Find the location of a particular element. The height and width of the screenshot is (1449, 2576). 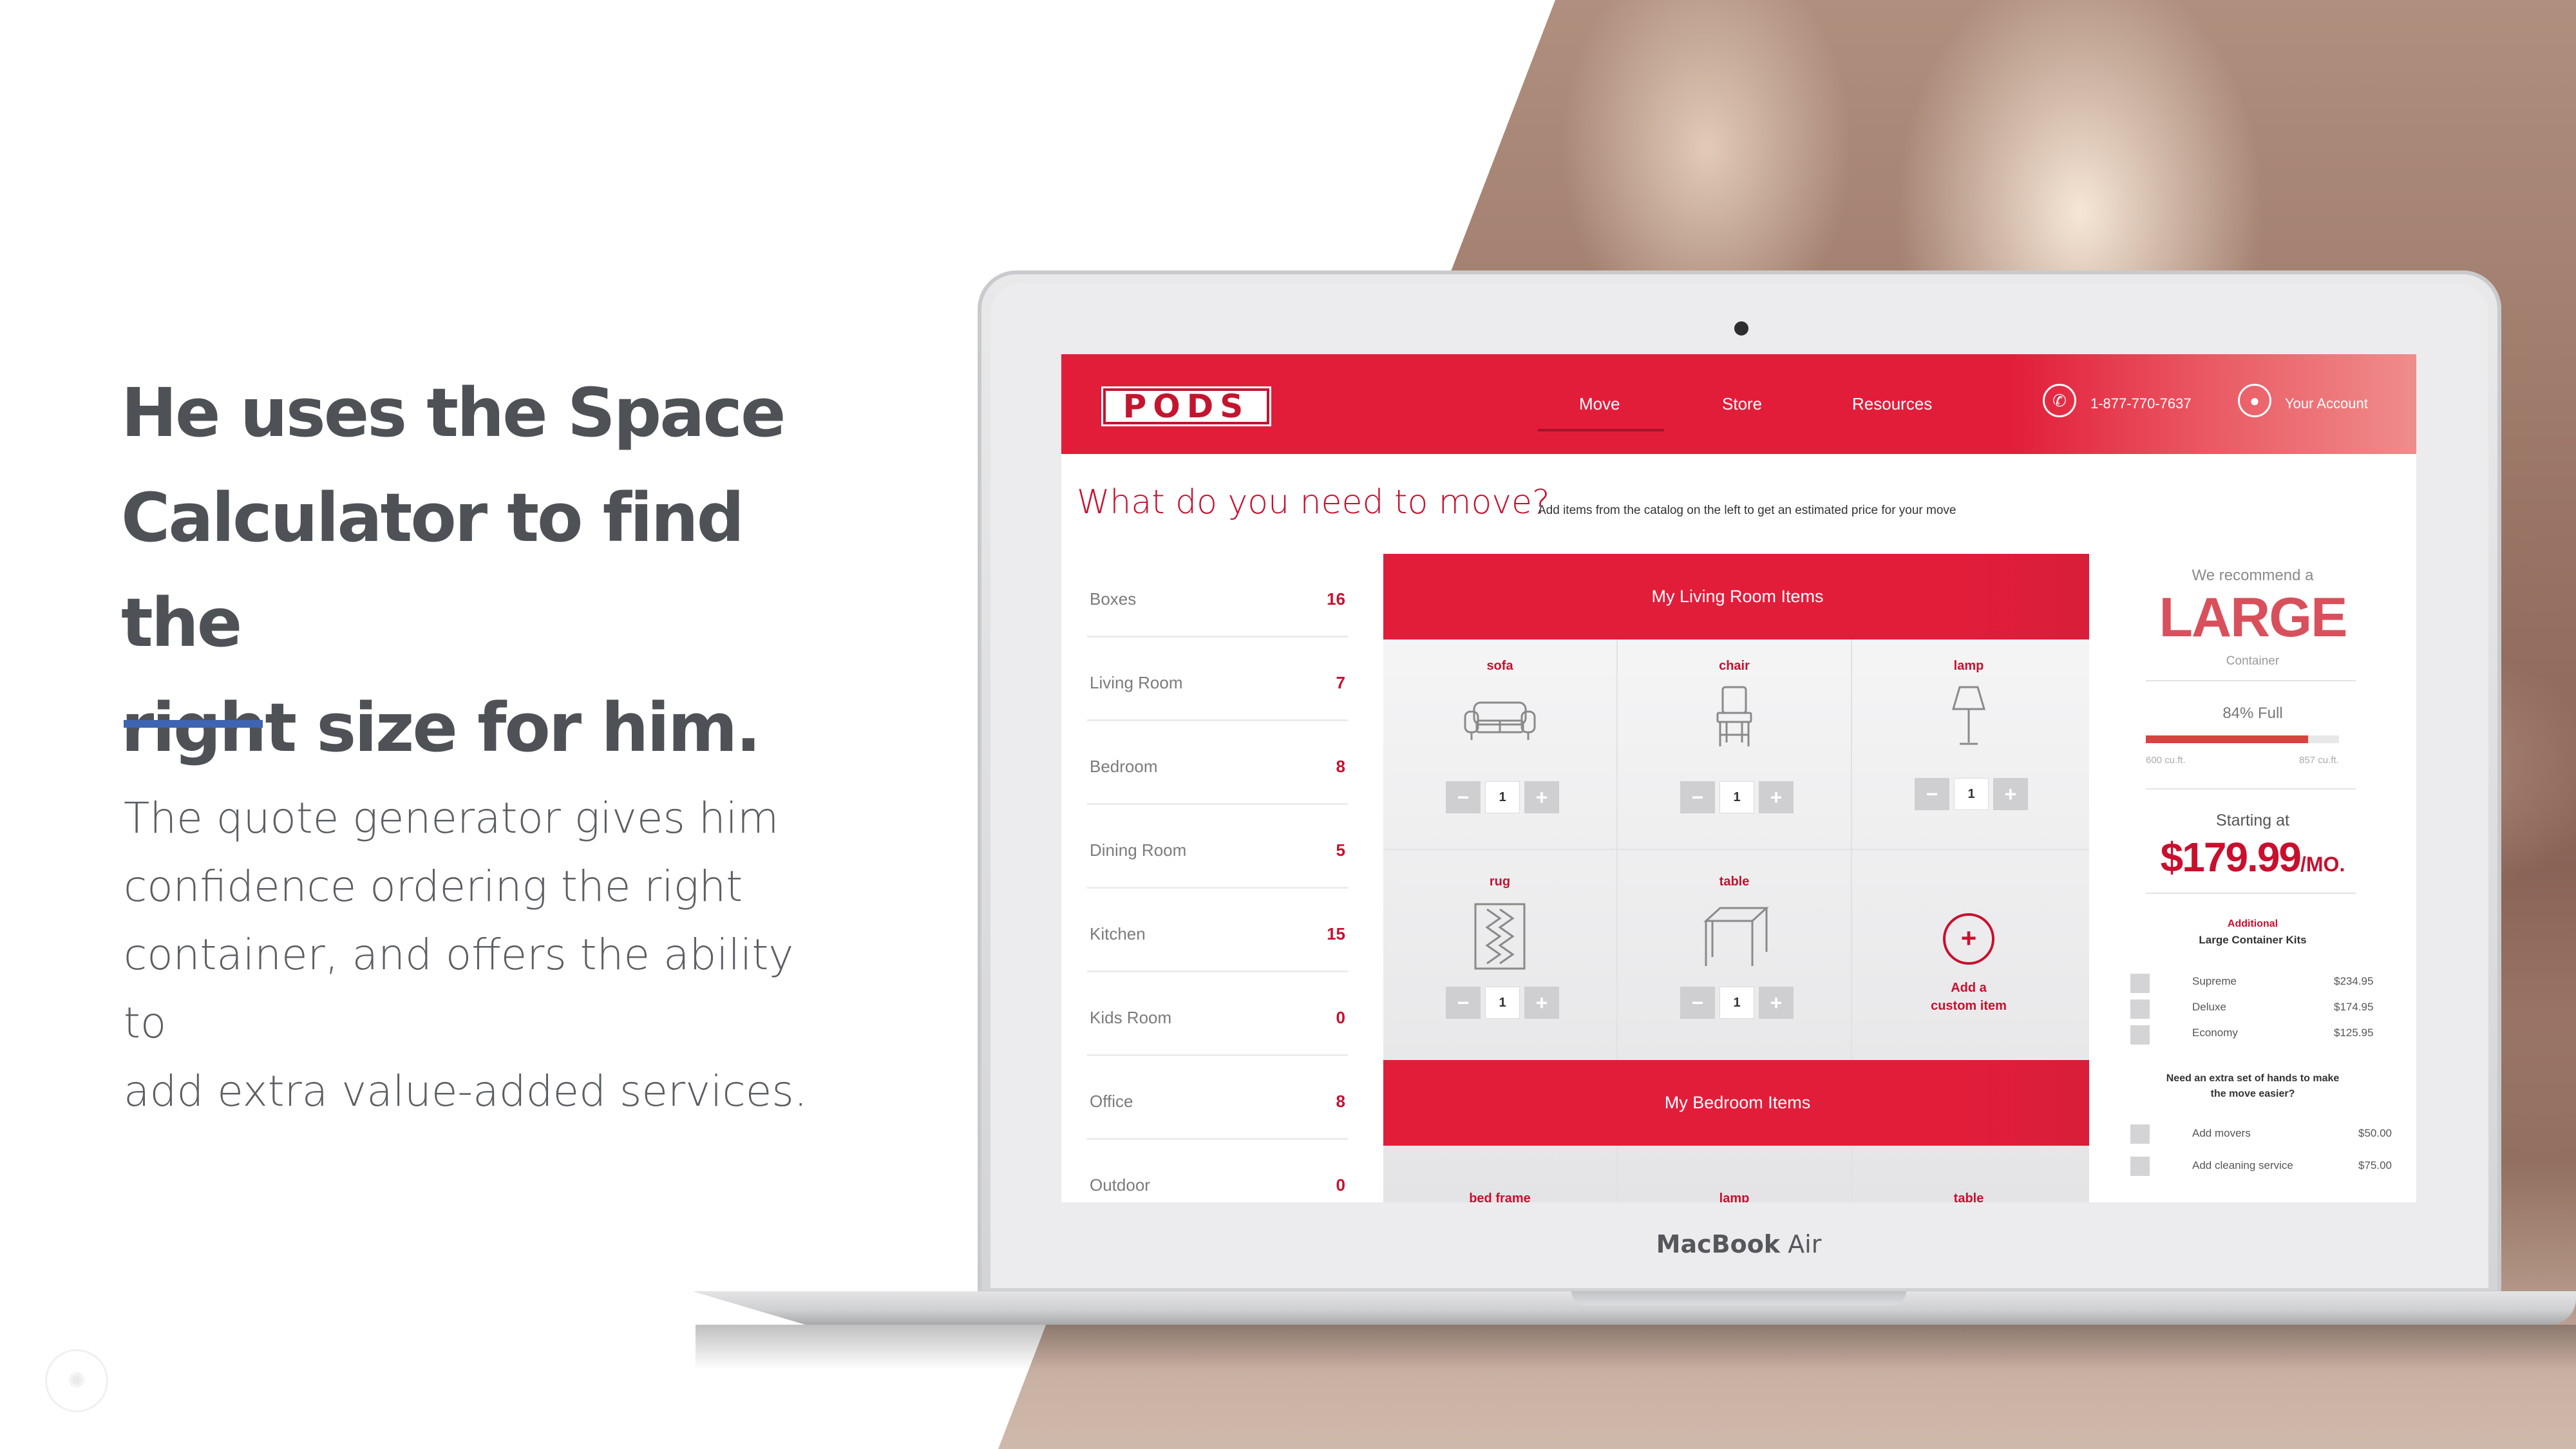

category-kitchen: Kitchen 15 is located at coordinates (1218, 931).